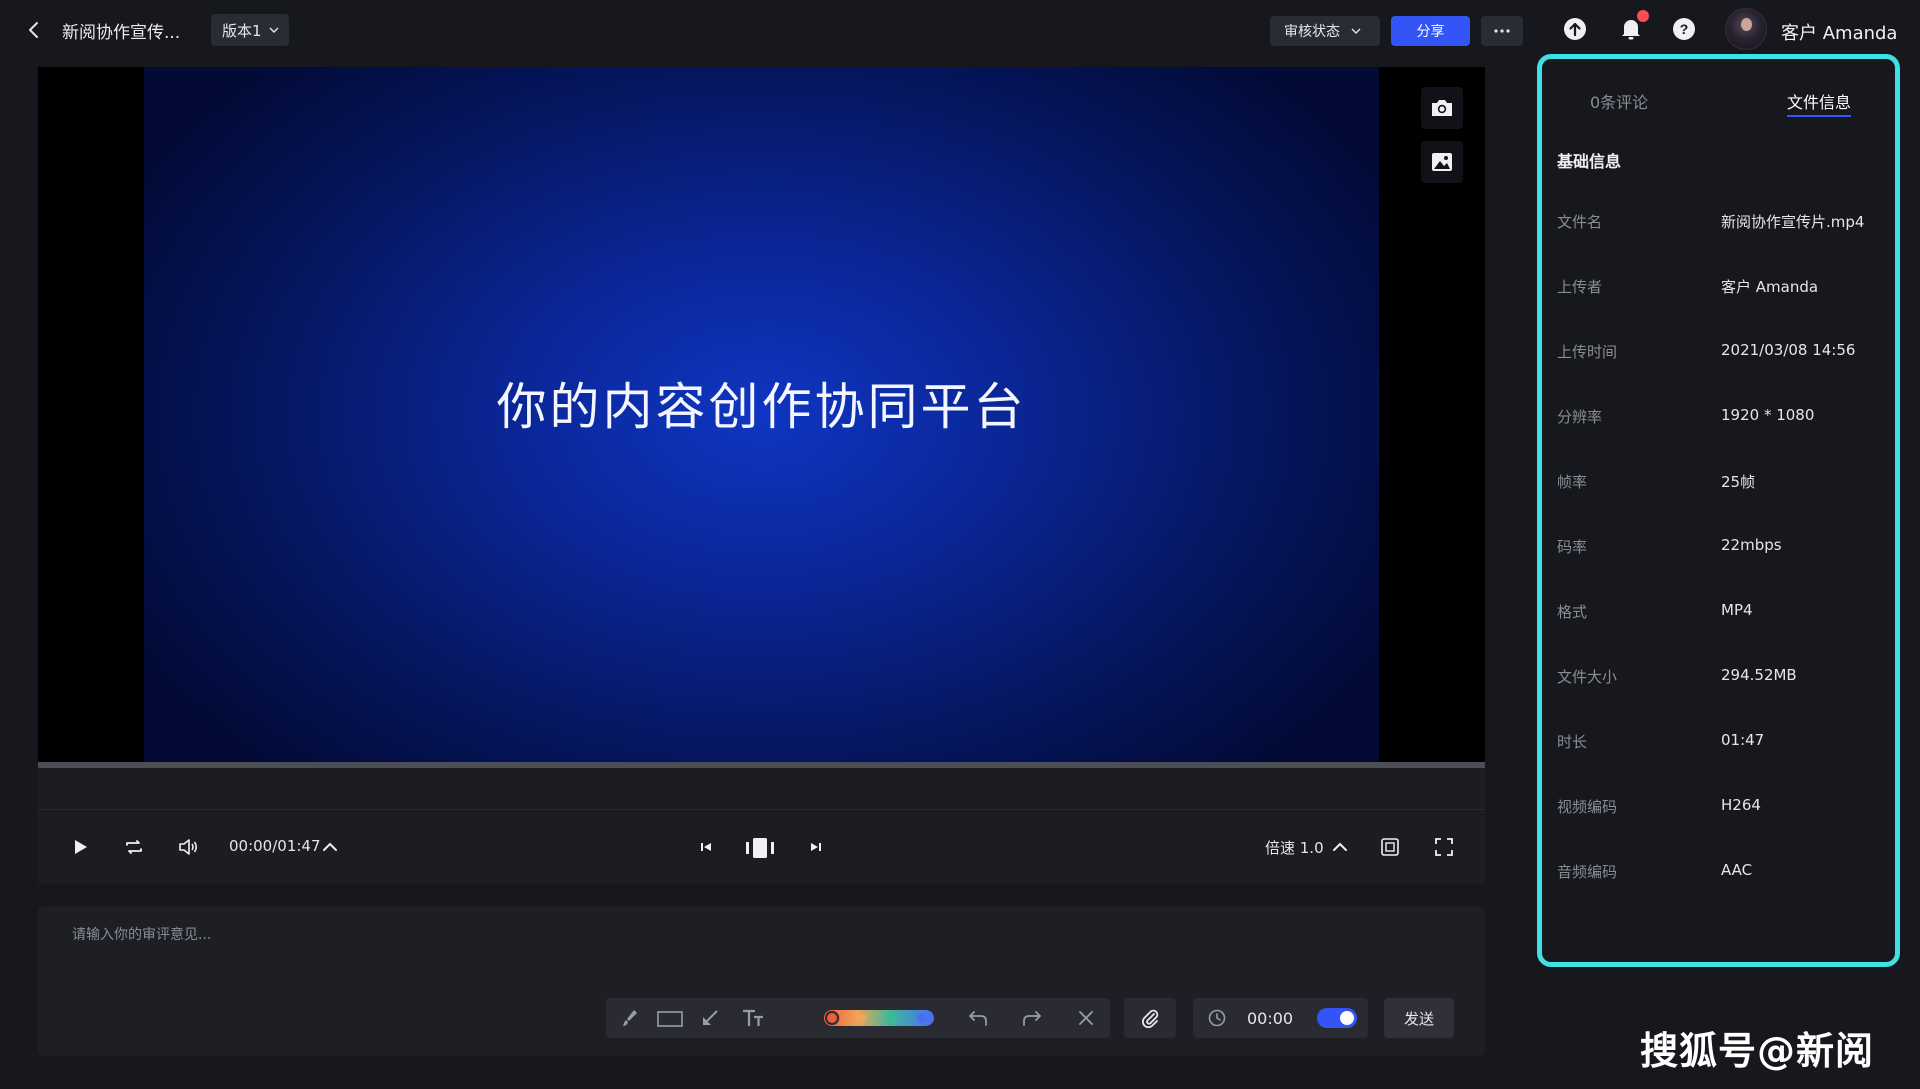 Image resolution: width=1920 pixels, height=1089 pixels. I want to click on screenshot-button, so click(1442, 108).